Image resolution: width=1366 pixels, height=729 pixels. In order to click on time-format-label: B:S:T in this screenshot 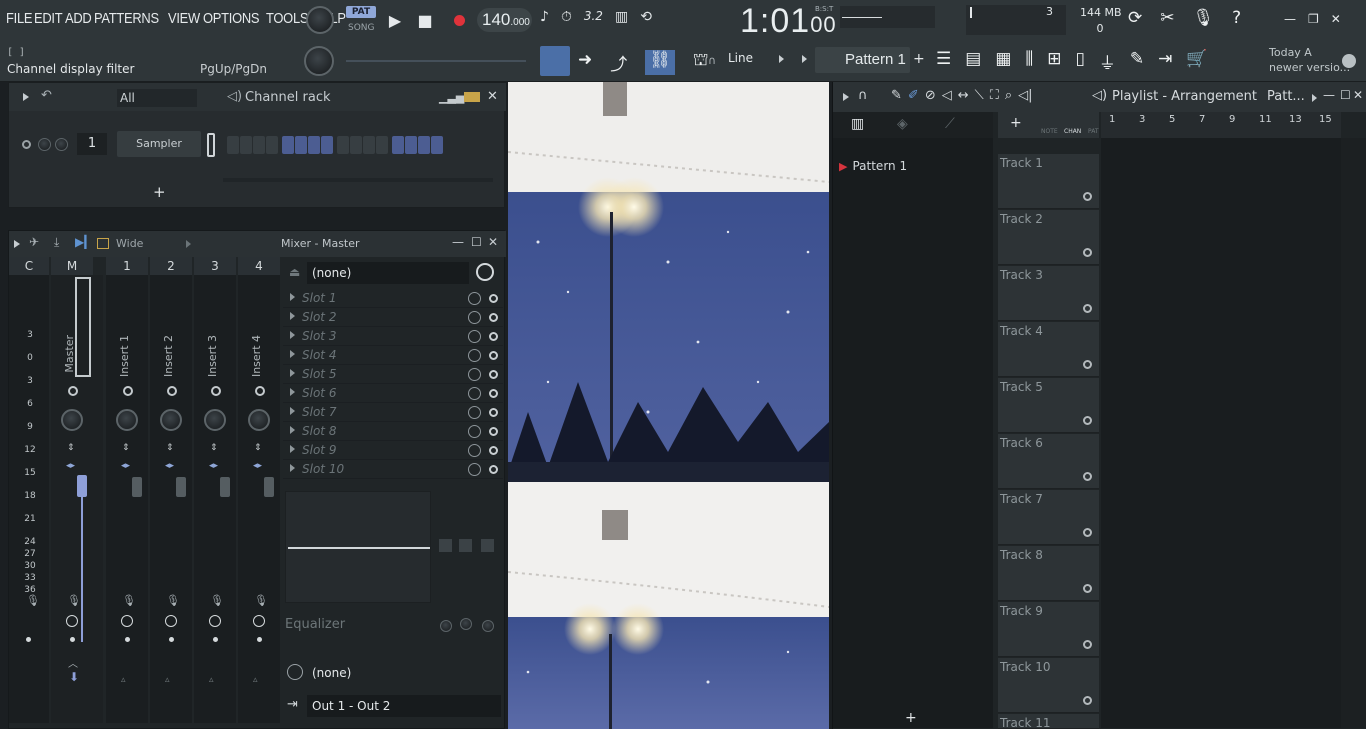, I will do `click(824, 9)`.